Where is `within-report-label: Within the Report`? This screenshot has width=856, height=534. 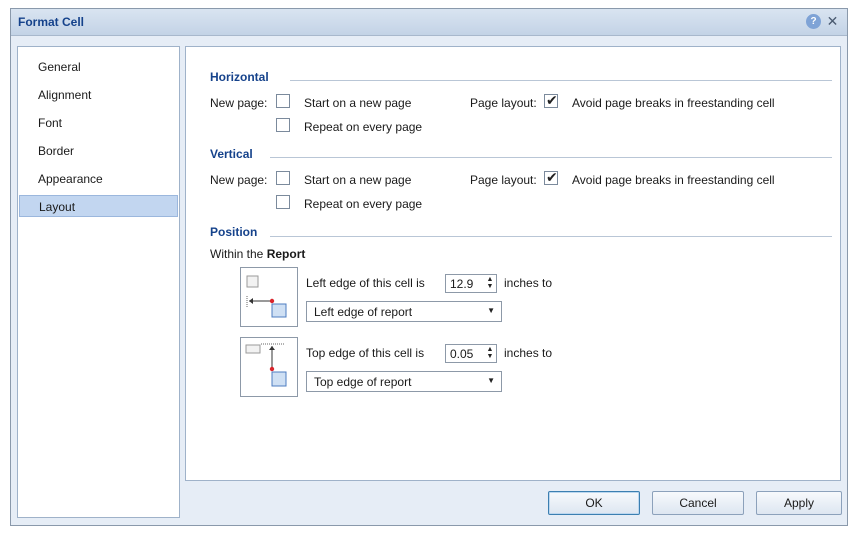
within-report-label: Within the Report is located at coordinates (257, 254).